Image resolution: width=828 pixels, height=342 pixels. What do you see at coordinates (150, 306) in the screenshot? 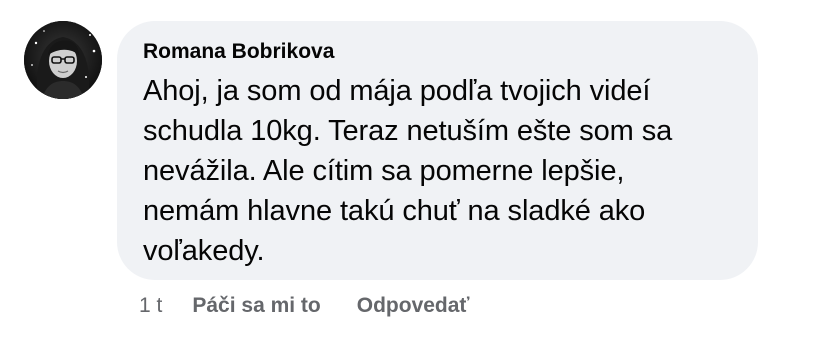
I see `comment-timestamp: 1 t` at bounding box center [150, 306].